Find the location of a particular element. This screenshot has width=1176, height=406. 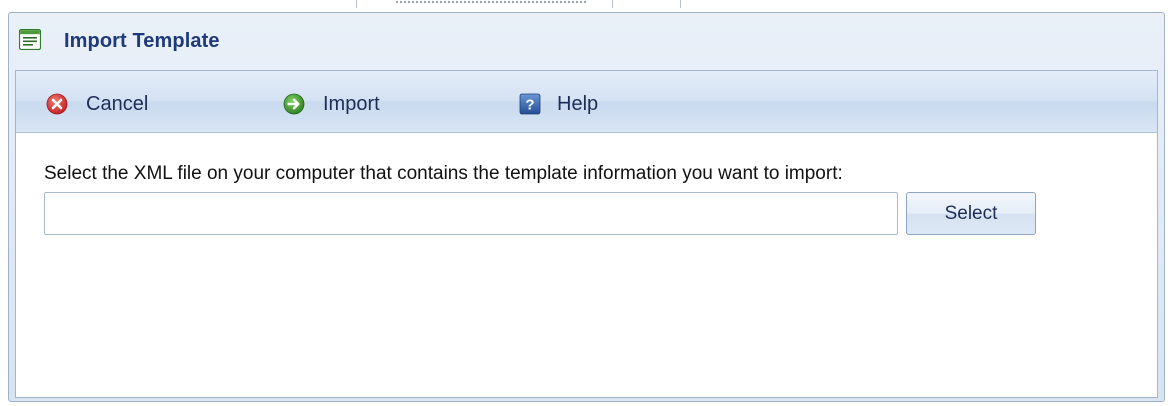

import-arrow-icon is located at coordinates (294, 104).